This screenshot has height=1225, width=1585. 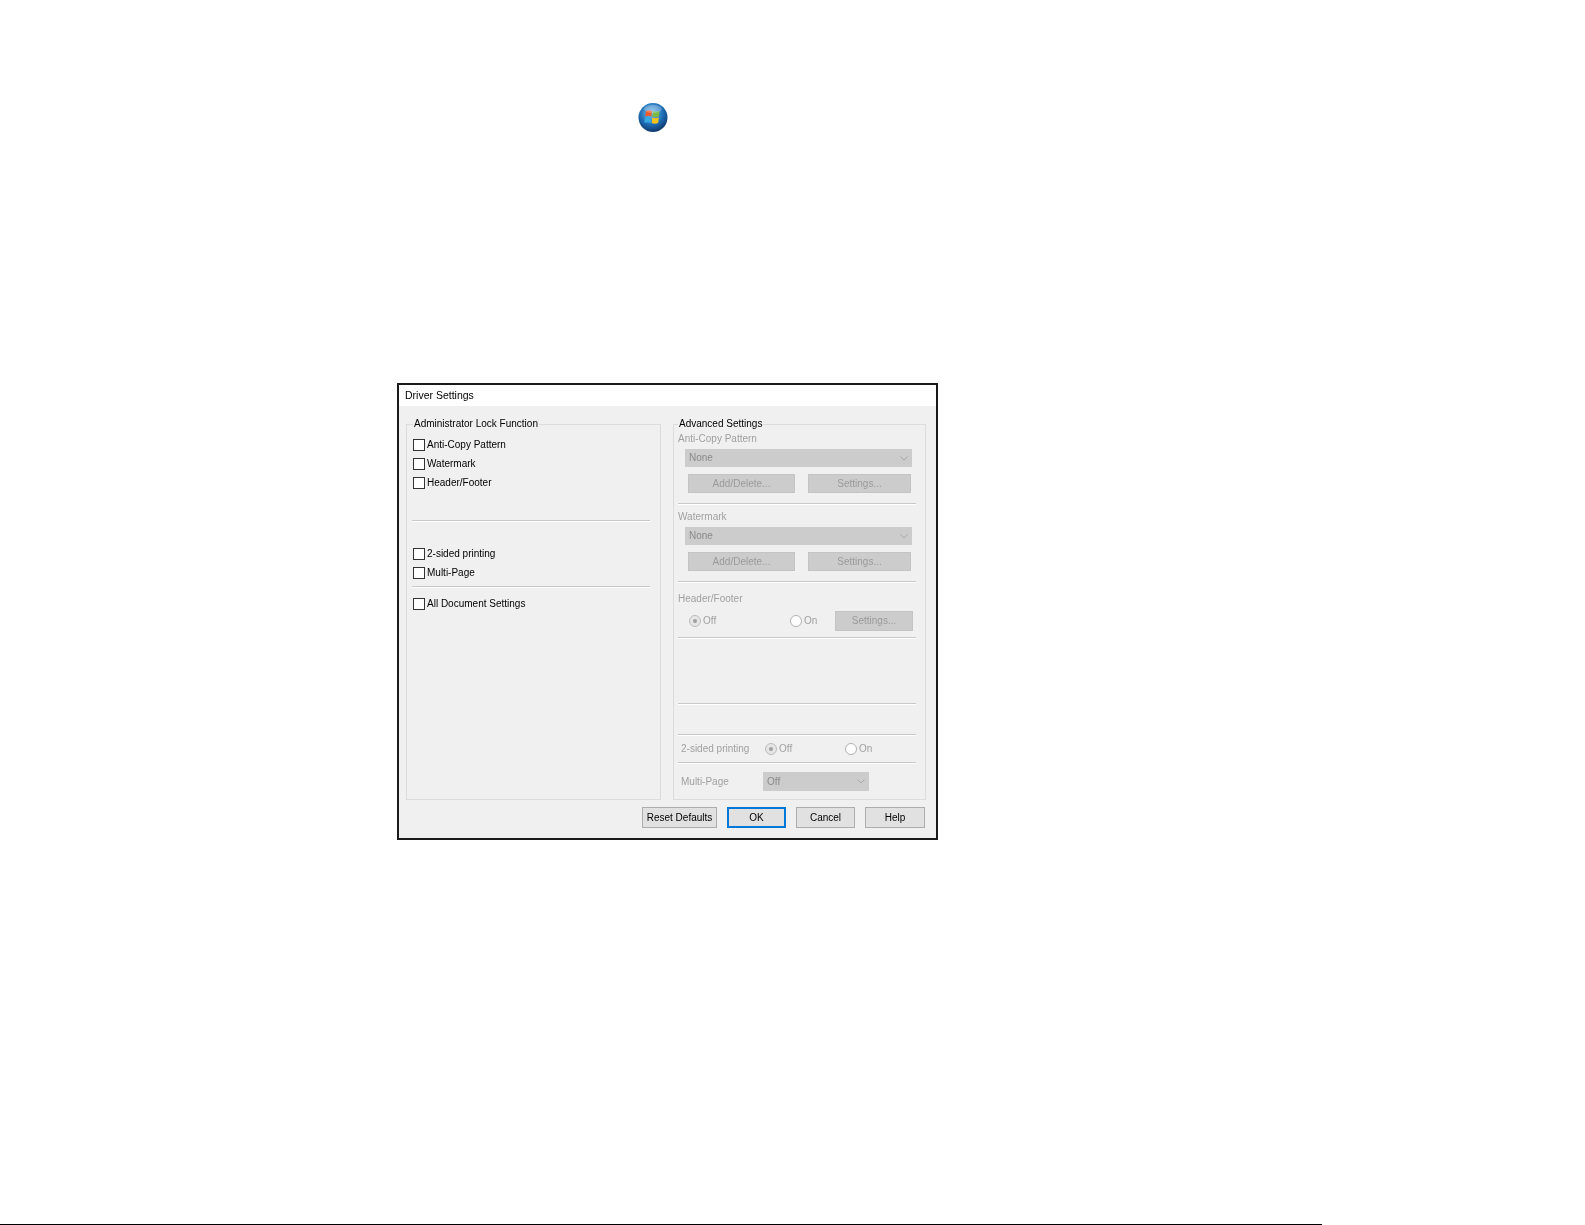 What do you see at coordinates (461, 553) in the screenshot?
I see `checkbox-label: 2-sided printing` at bounding box center [461, 553].